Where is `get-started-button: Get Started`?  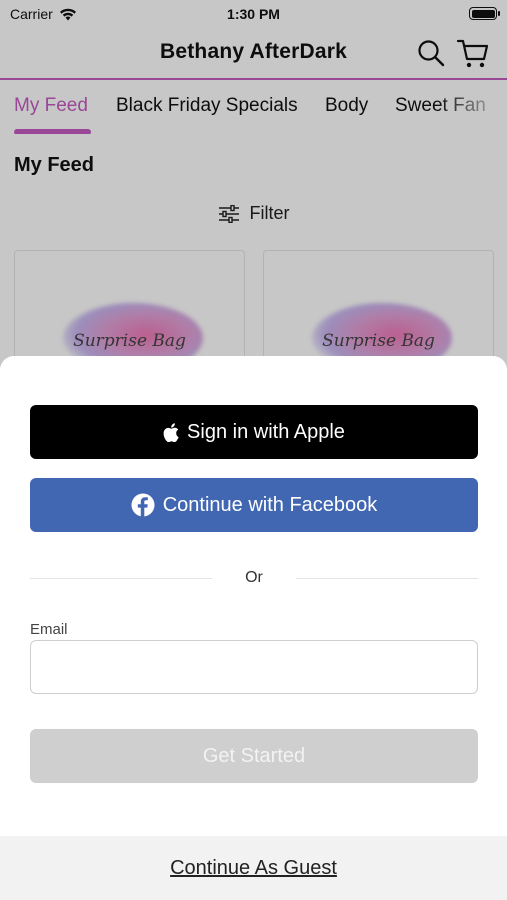 get-started-button: Get Started is located at coordinates (254, 756).